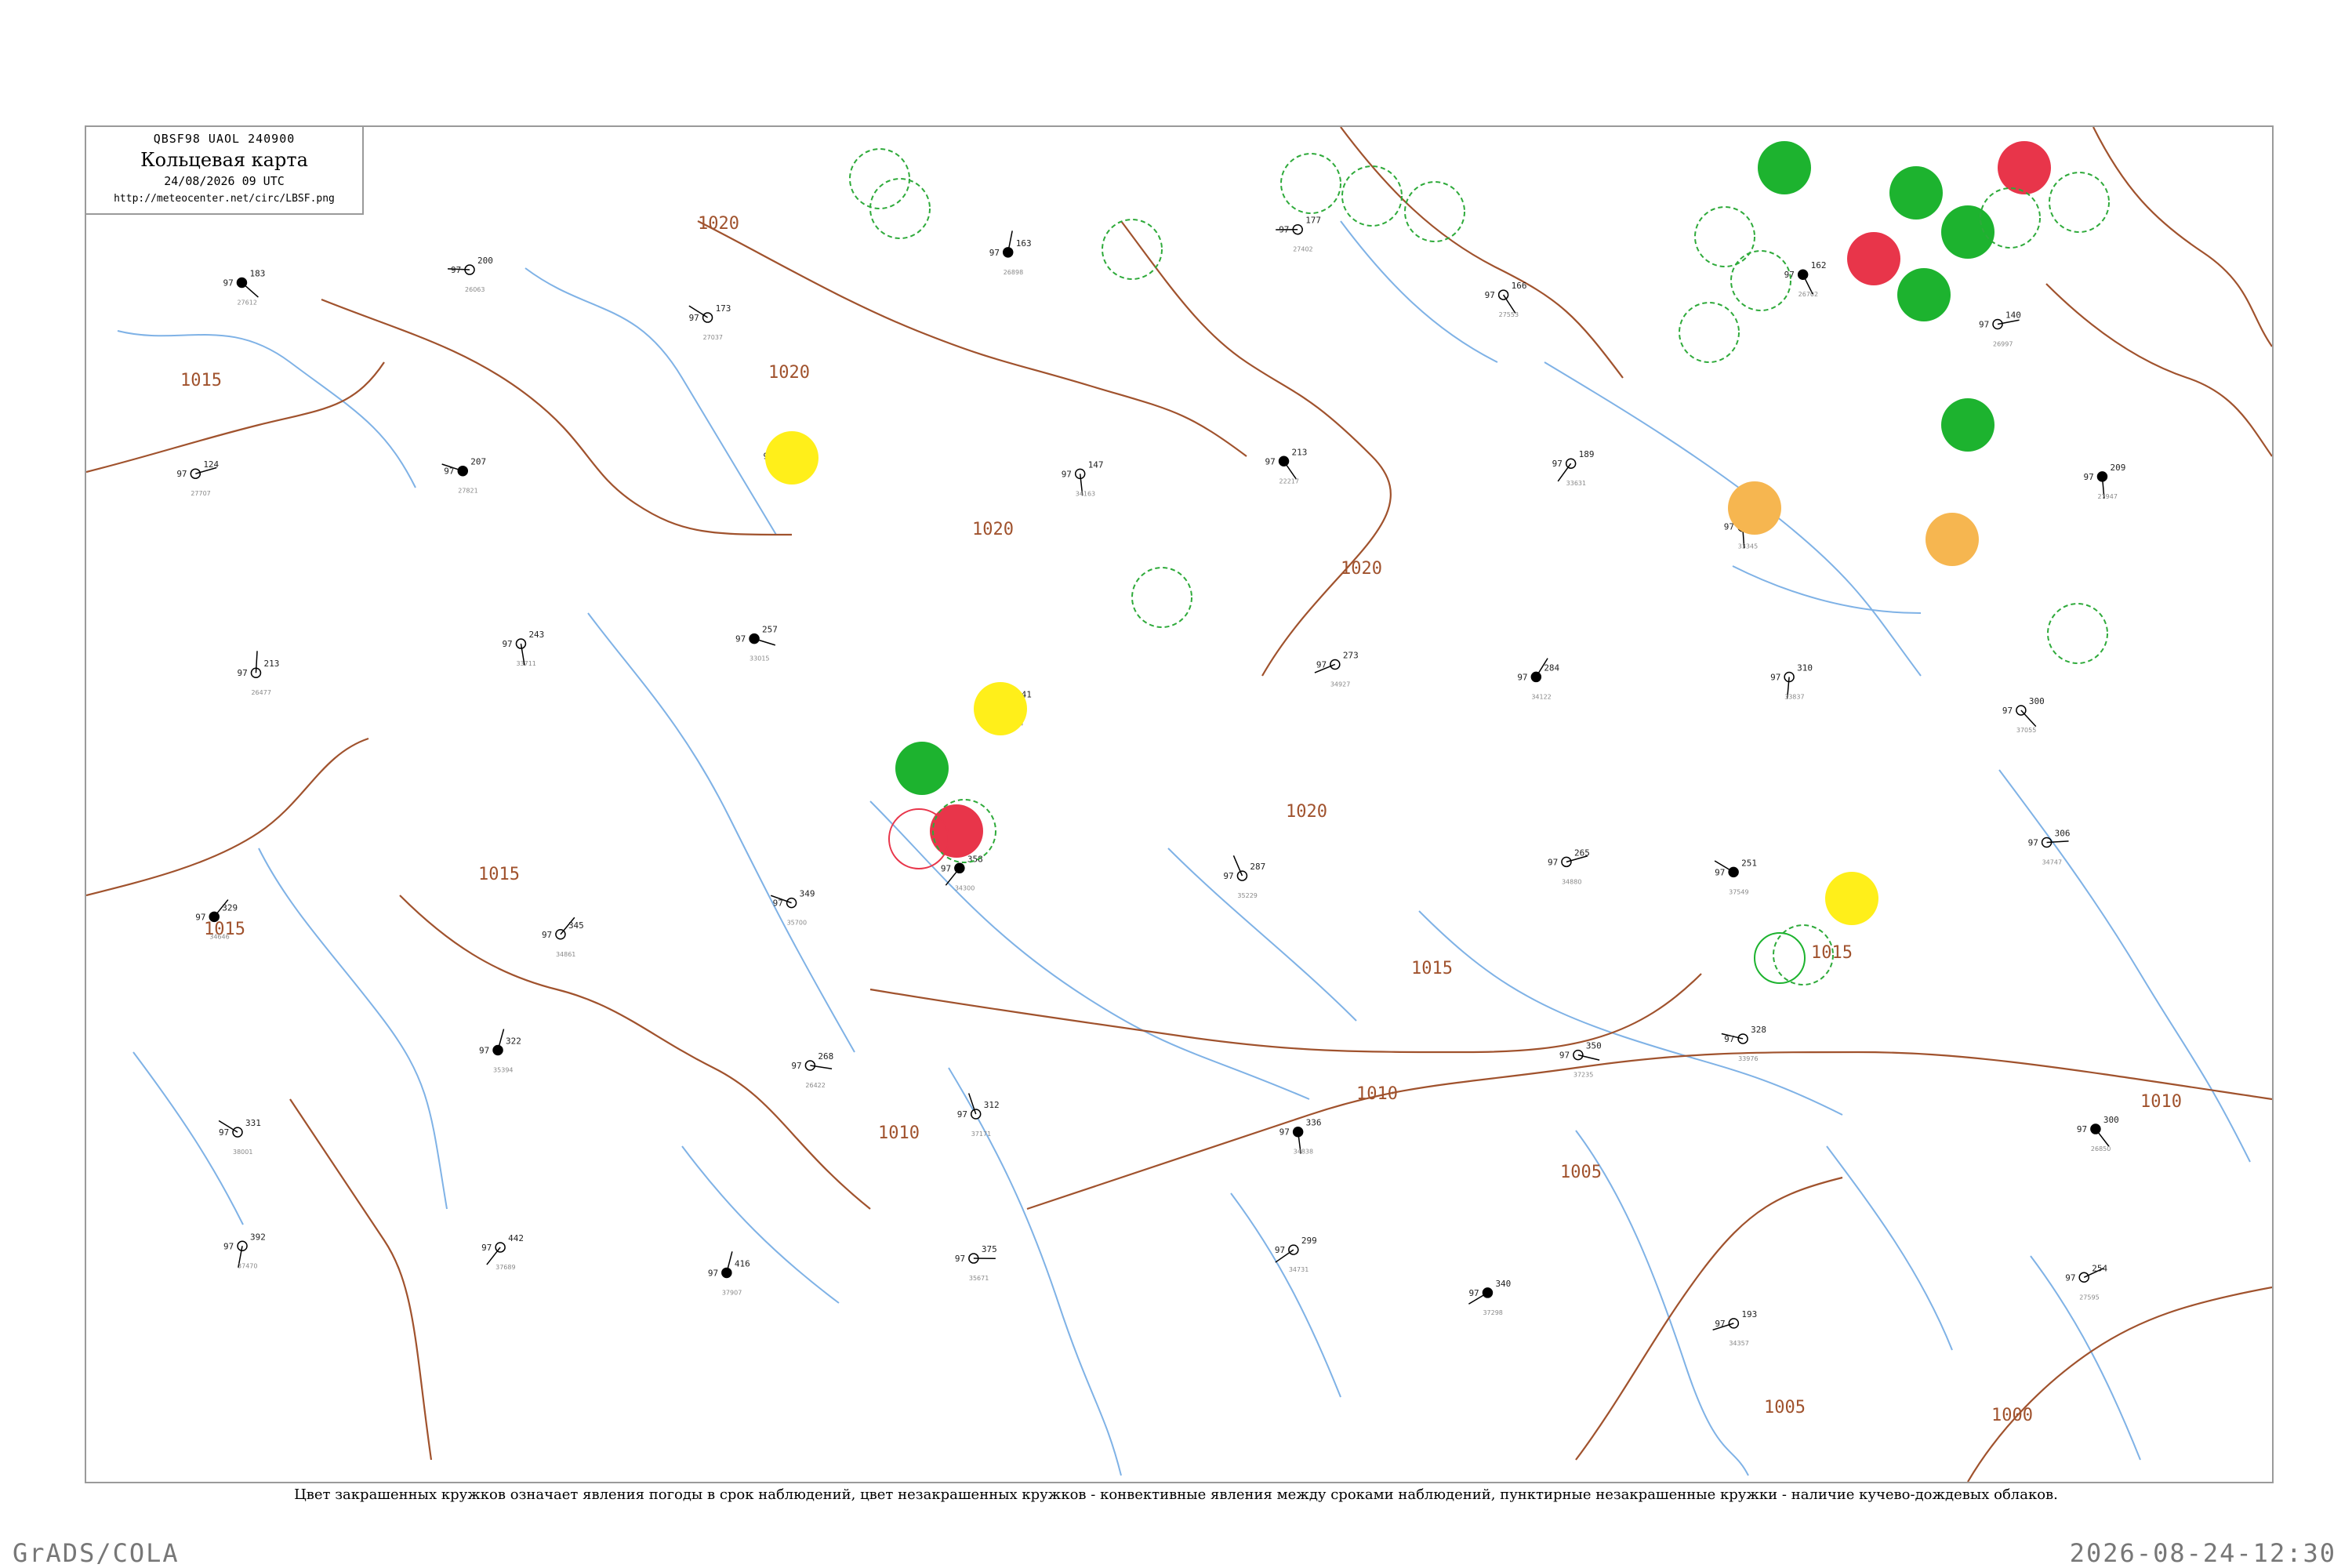 The height and width of the screenshot is (1568, 2352). What do you see at coordinates (2026, 730) in the screenshot?
I see `station-id: 37055` at bounding box center [2026, 730].